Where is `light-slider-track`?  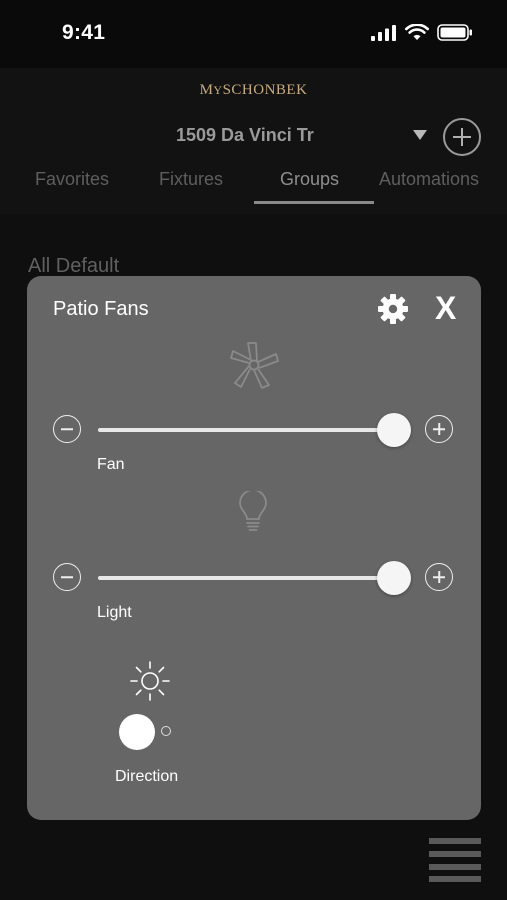
light-slider-track is located at coordinates (246, 578).